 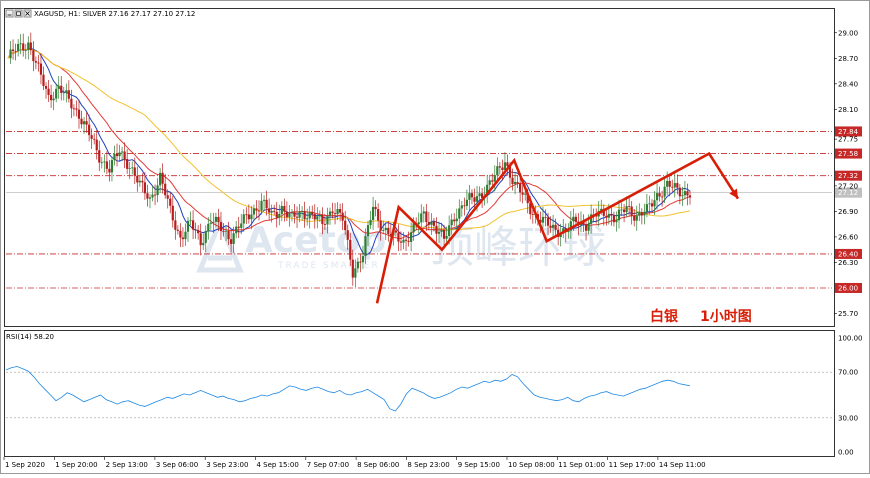 I want to click on price-tick-label-8: 26.30, so click(x=848, y=263).